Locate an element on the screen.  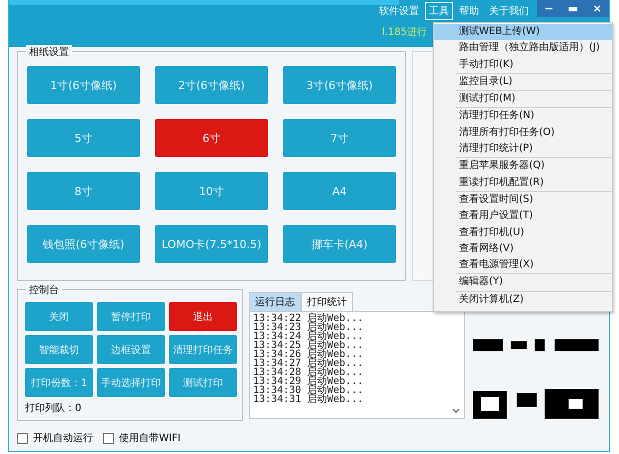
menu-item: 测试打印(M) is located at coordinates (523, 99).